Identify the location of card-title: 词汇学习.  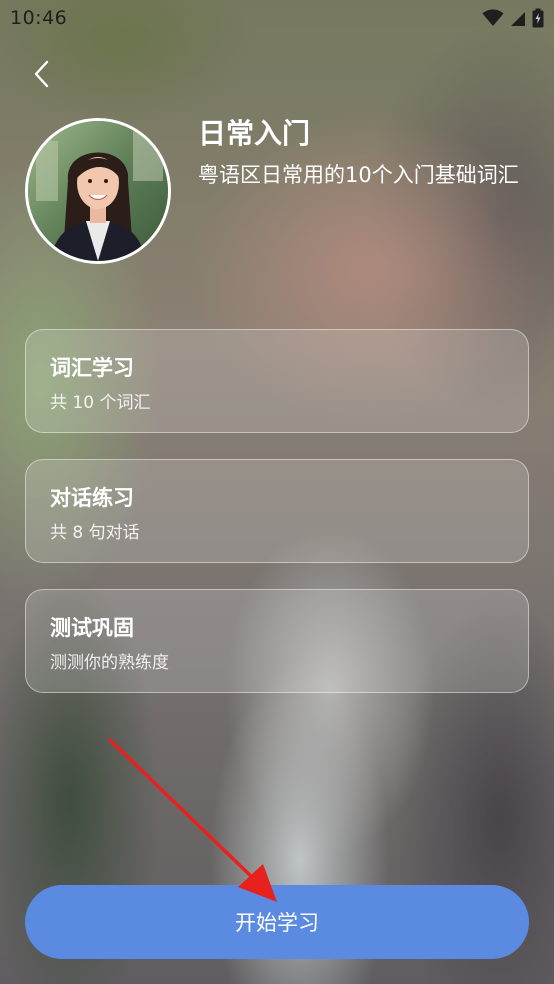
(92, 368).